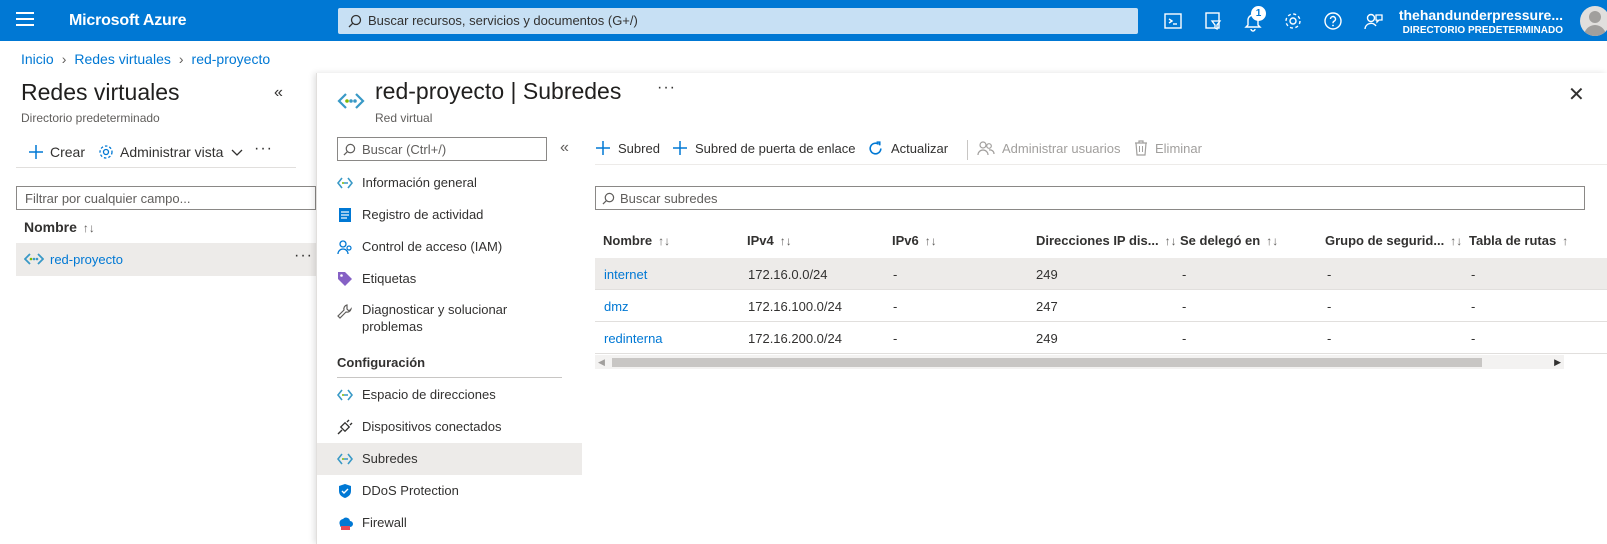 The height and width of the screenshot is (544, 1607). I want to click on table-row: redinterna 172.16.200.0/24 - 249 - - -, so click(1101, 338).